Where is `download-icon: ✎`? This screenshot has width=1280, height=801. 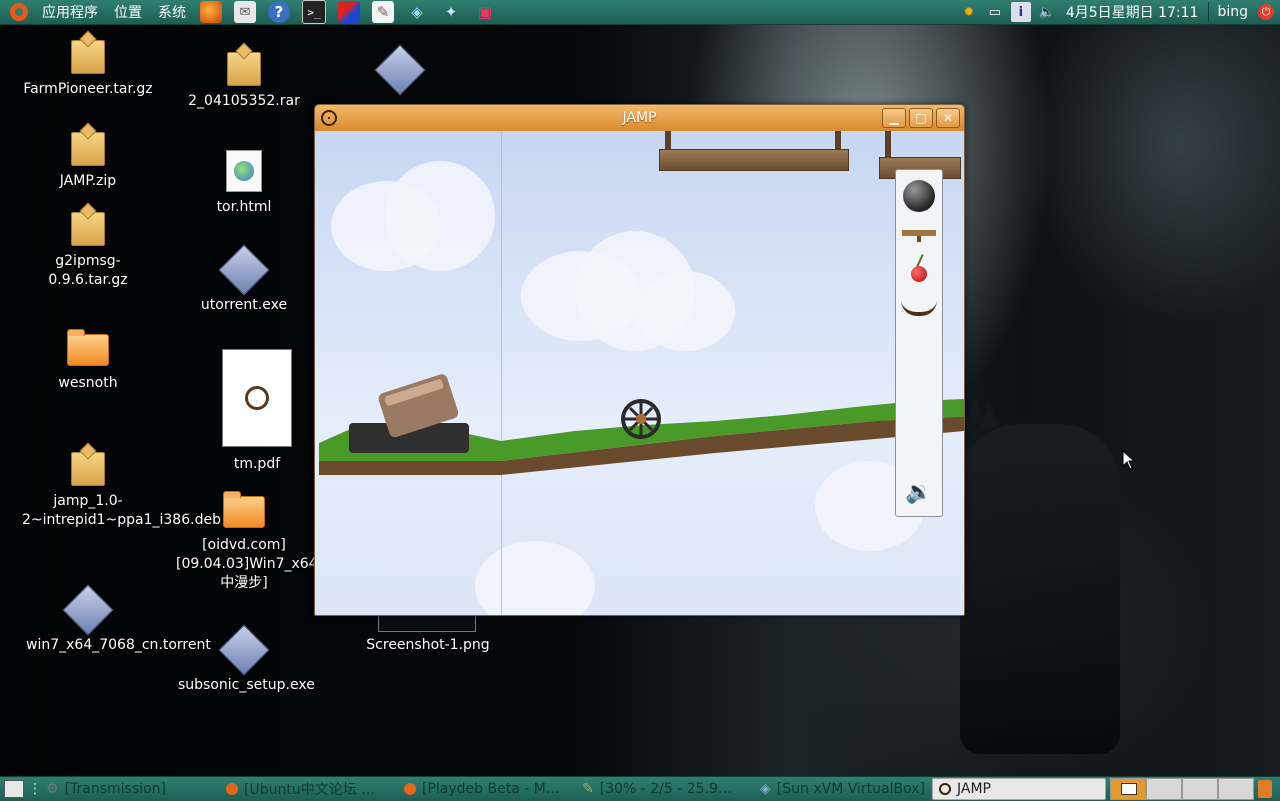 download-icon: ✎ is located at coordinates (588, 789).